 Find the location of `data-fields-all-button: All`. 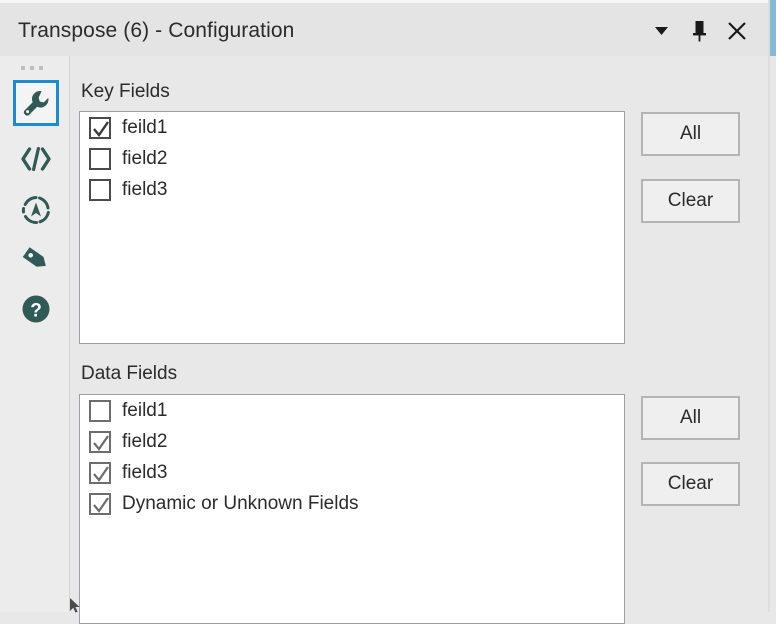

data-fields-all-button: All is located at coordinates (690, 418).